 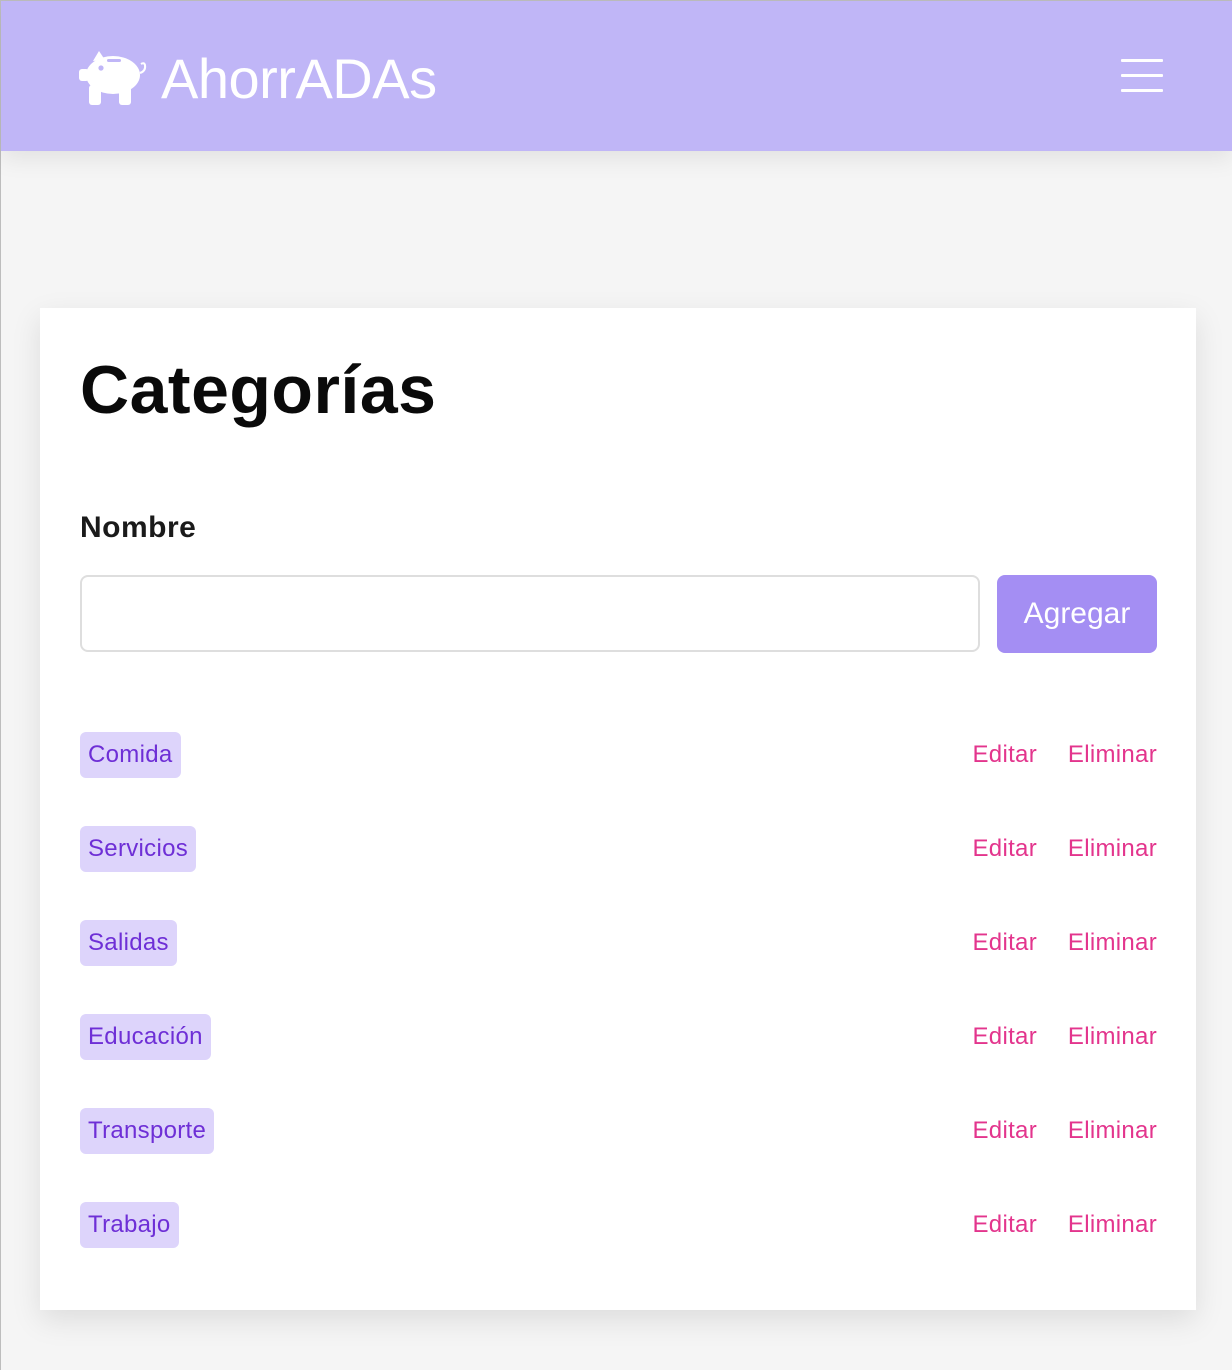 What do you see at coordinates (258, 390) in the screenshot?
I see `page-title: Categorías` at bounding box center [258, 390].